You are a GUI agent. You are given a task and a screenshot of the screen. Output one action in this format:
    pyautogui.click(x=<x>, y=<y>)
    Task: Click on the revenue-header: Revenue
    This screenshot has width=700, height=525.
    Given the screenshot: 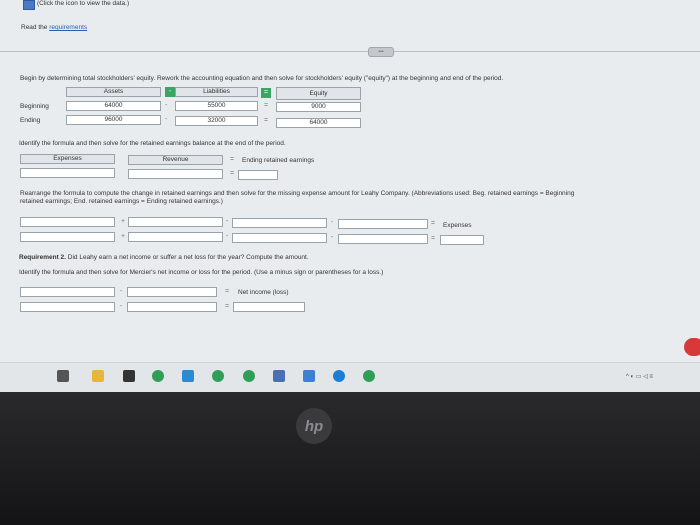 What is the action you would take?
    pyautogui.click(x=175, y=160)
    